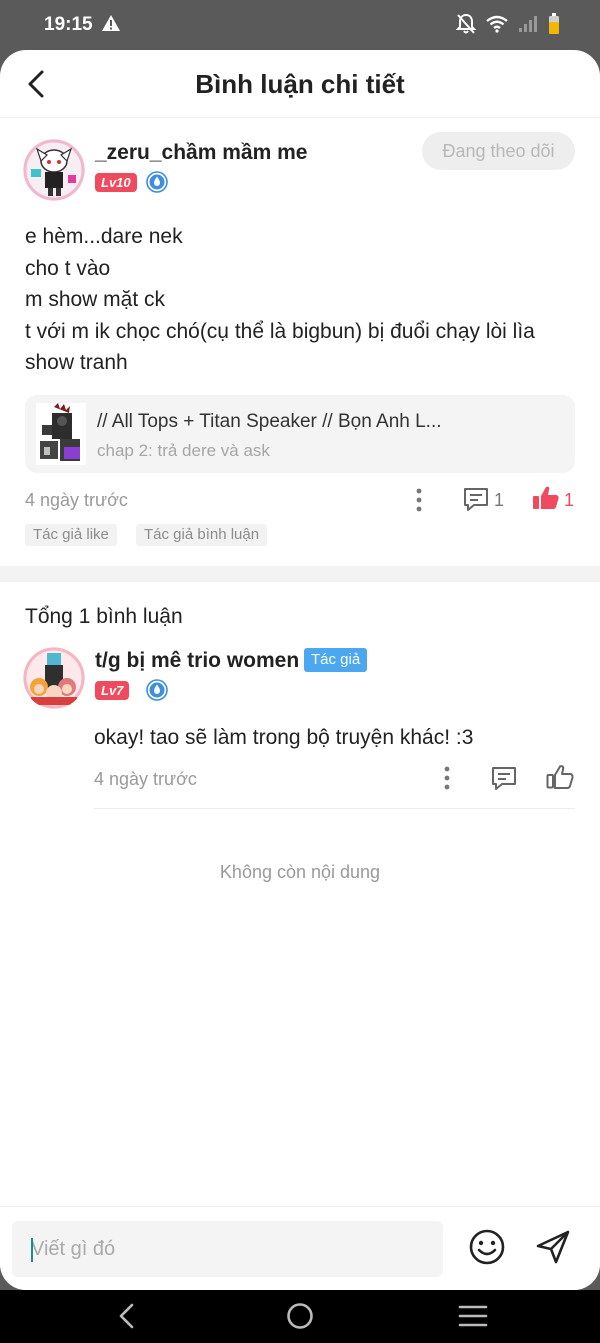 The width and height of the screenshot is (600, 1343). I want to click on comment-line: m show mặt ck, so click(95, 299).